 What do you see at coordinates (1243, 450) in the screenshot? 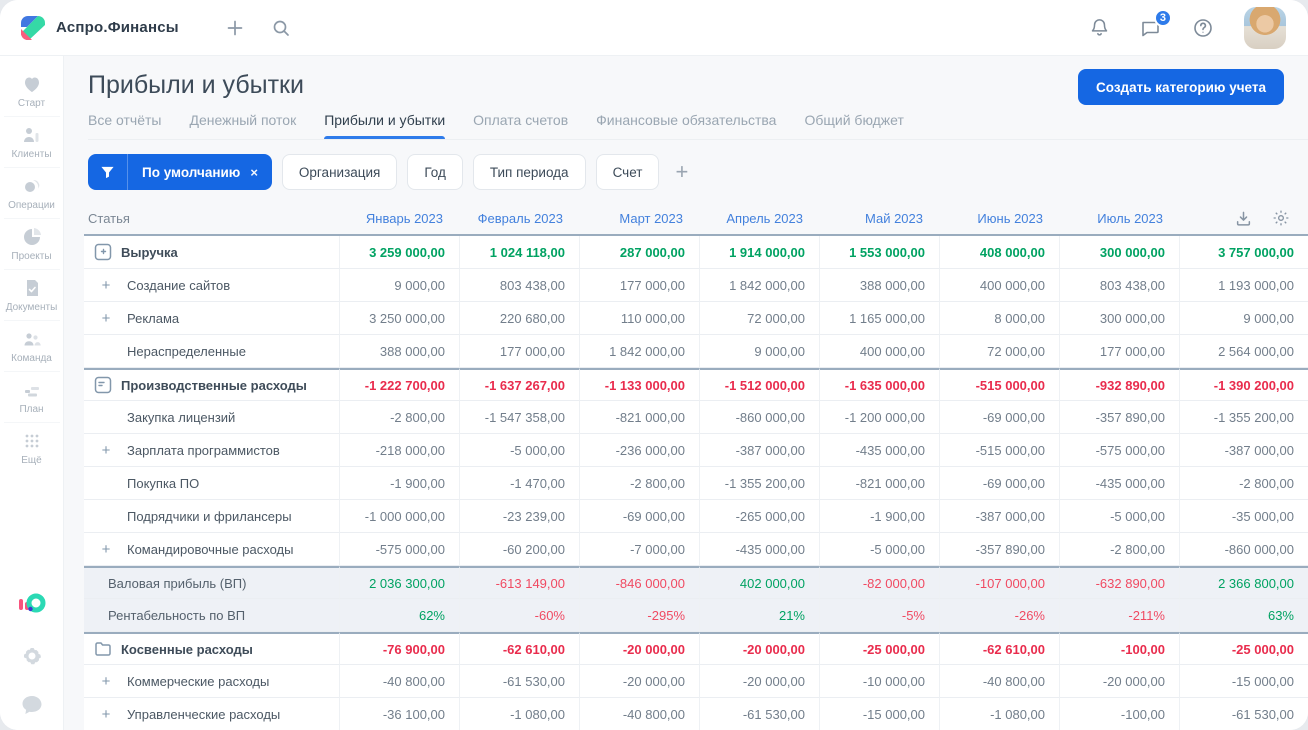
I see `value-cell: -387 000,00` at bounding box center [1243, 450].